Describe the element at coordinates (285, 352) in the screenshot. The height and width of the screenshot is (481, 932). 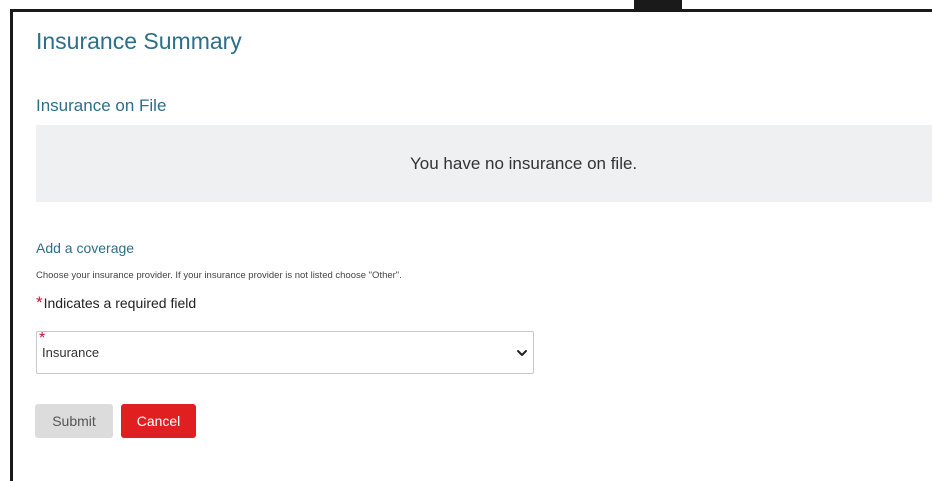
I see `insurance-select: * Insurance` at that location.